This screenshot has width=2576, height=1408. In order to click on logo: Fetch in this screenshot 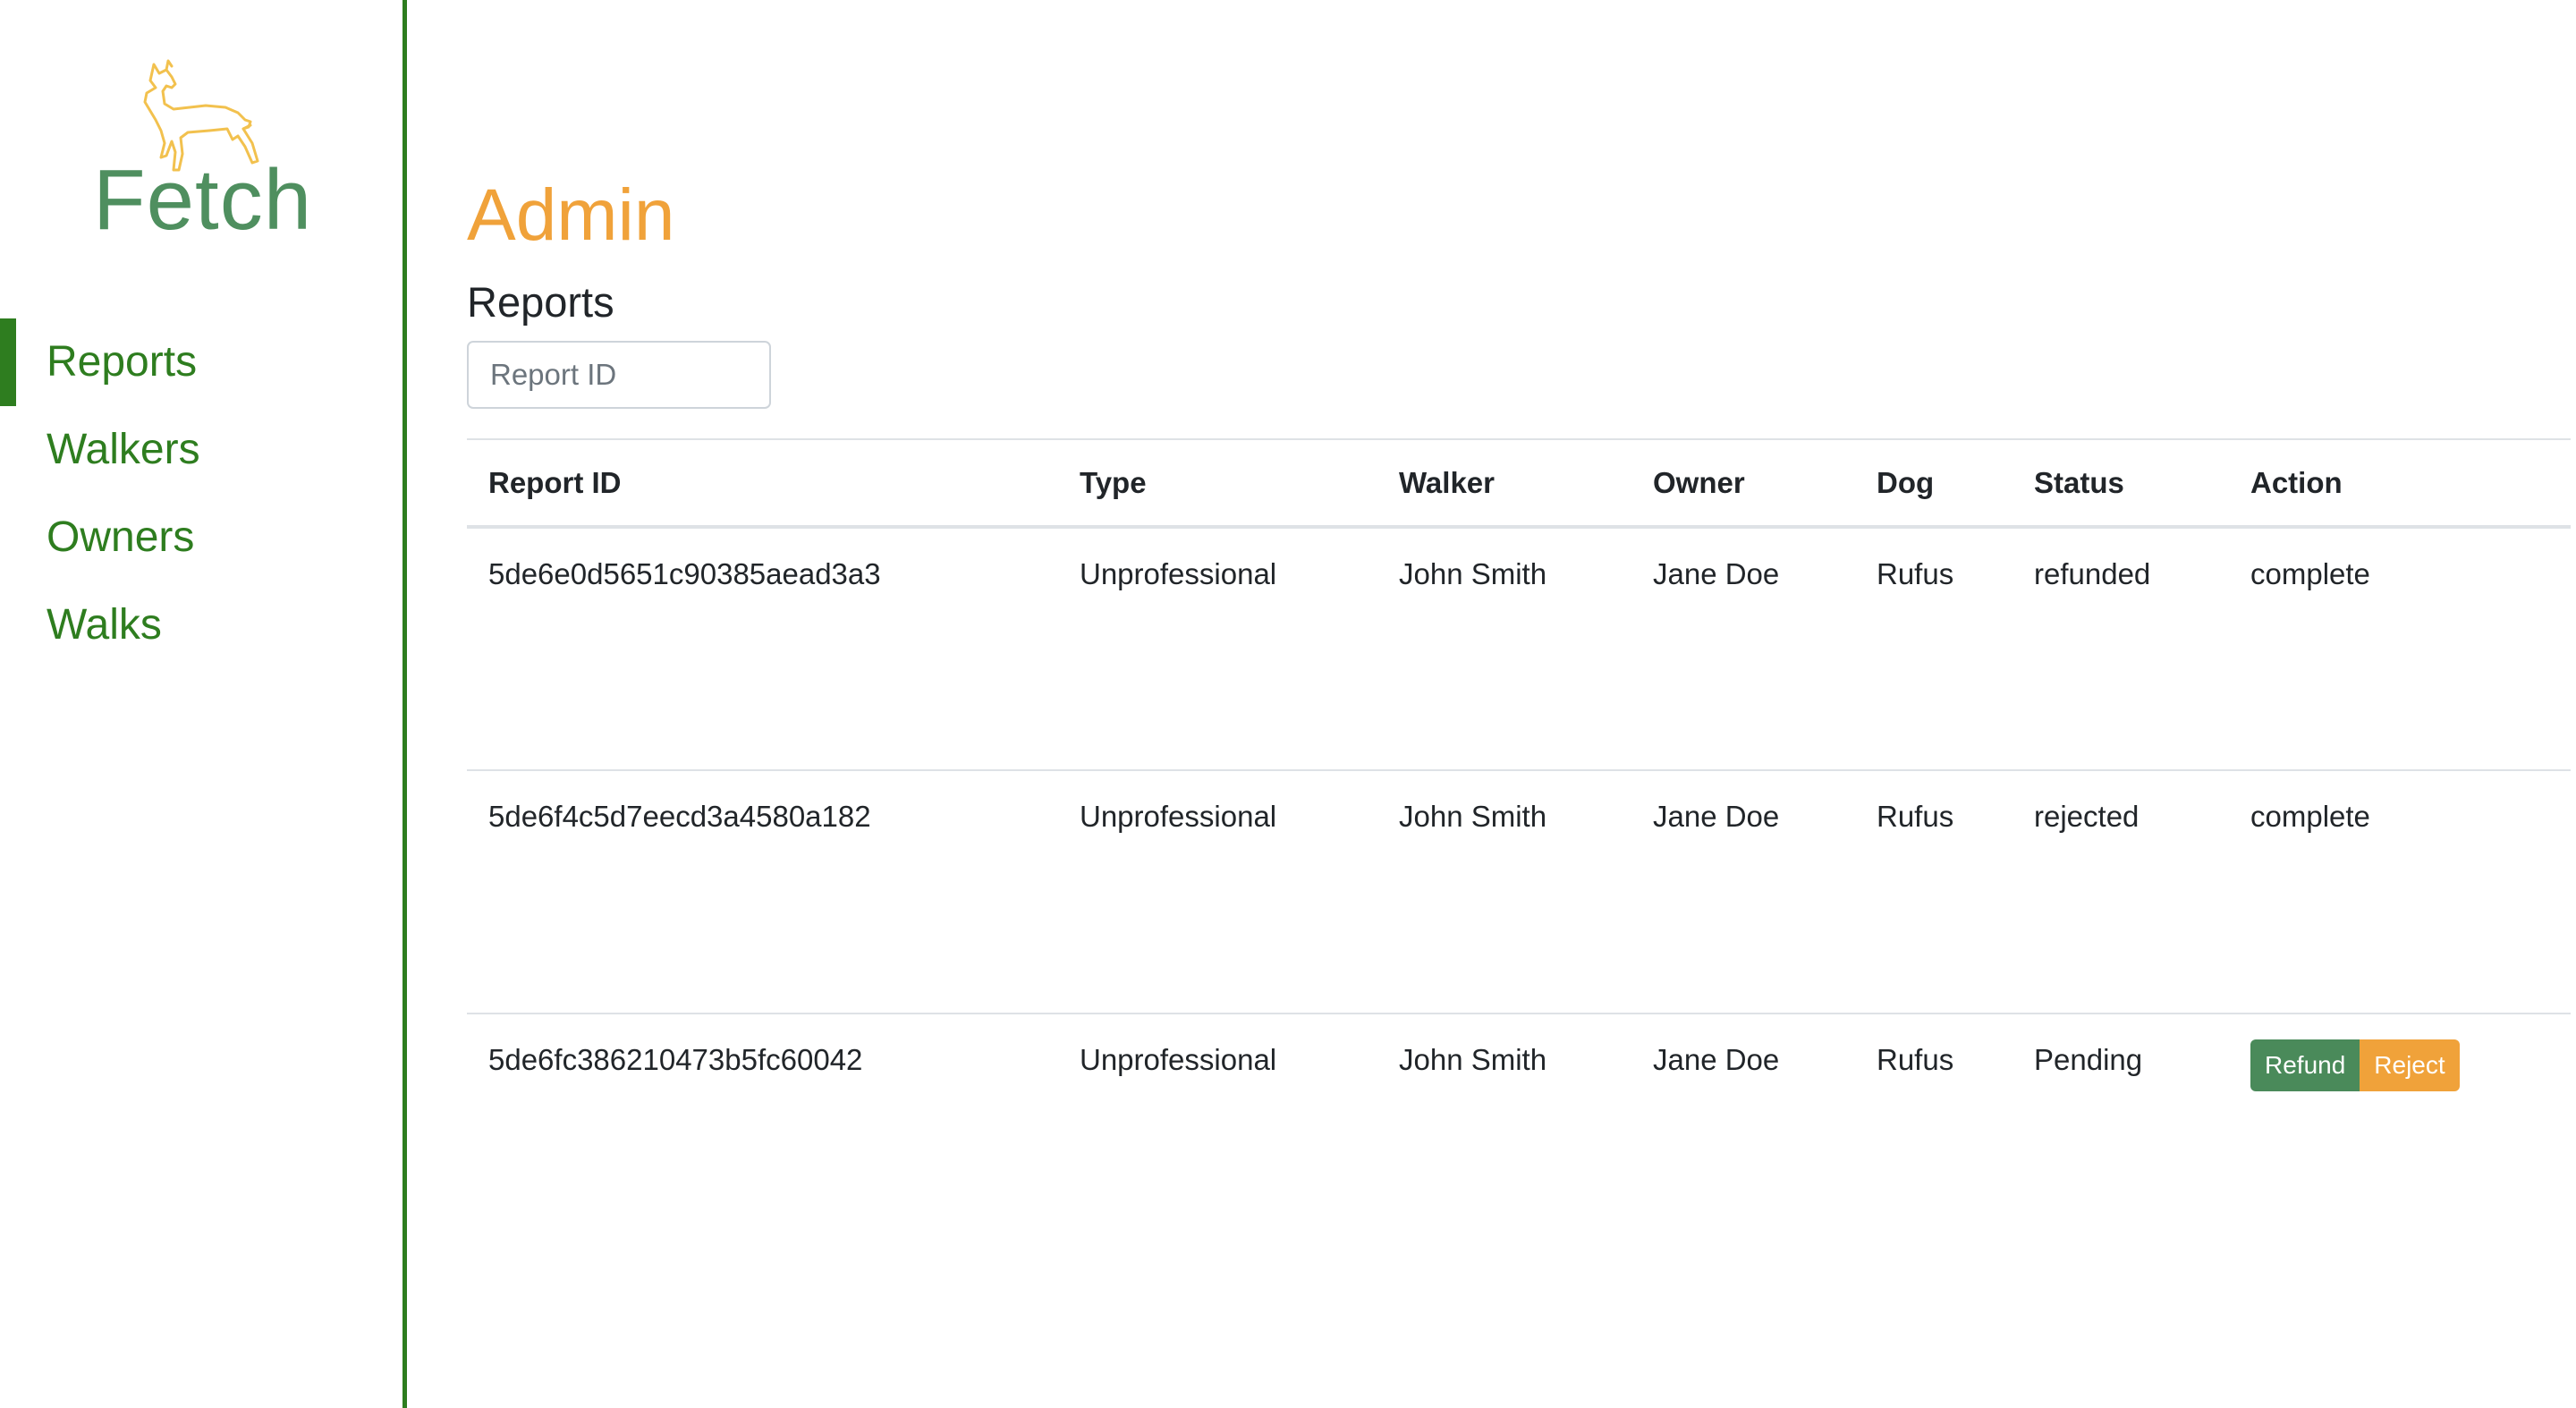, I will do `click(205, 155)`.